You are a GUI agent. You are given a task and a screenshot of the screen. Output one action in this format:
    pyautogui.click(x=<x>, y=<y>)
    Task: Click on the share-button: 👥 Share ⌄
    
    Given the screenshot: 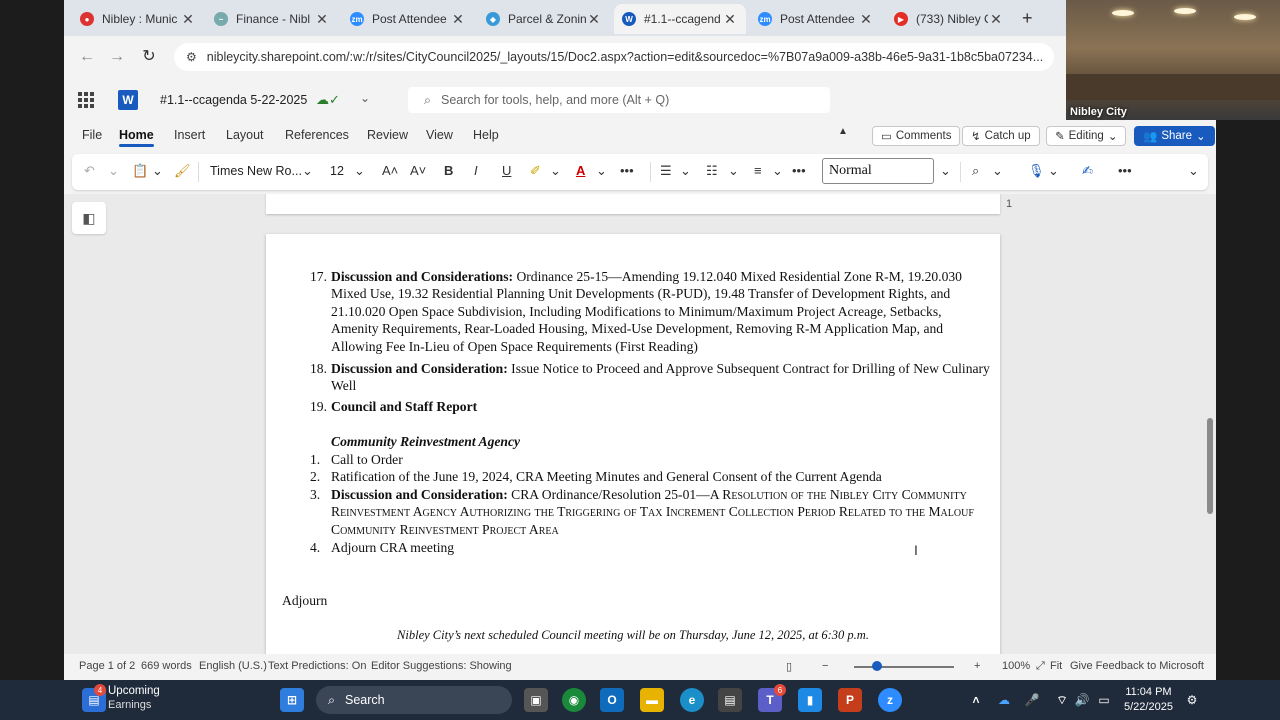 What is the action you would take?
    pyautogui.click(x=1174, y=136)
    